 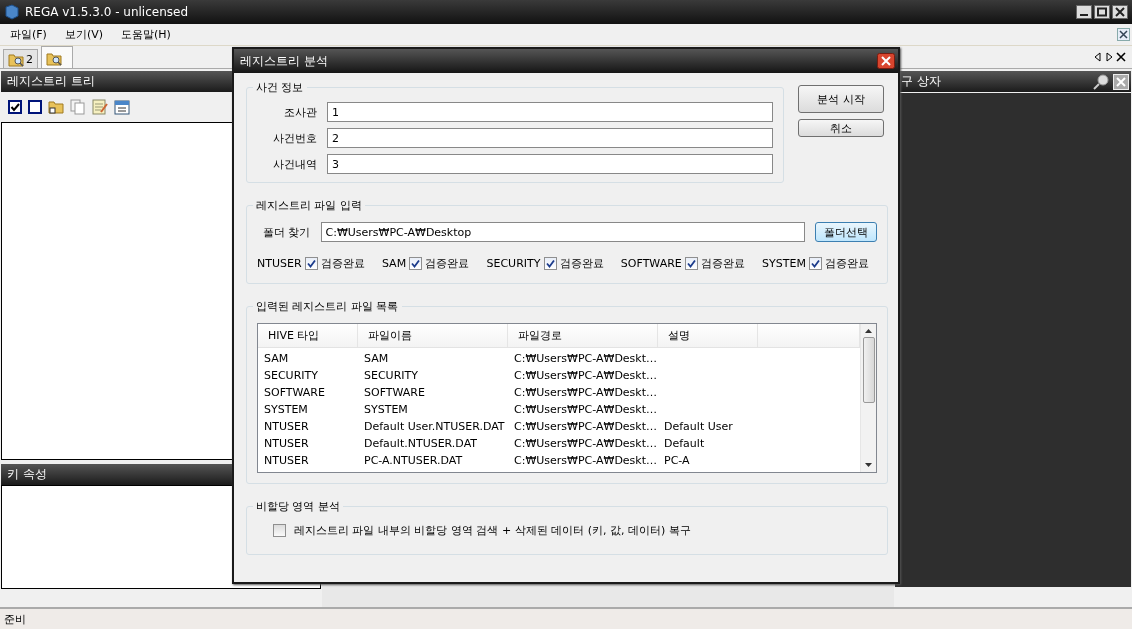 What do you see at coordinates (550, 164) in the screenshot?
I see `input-field: 3` at bounding box center [550, 164].